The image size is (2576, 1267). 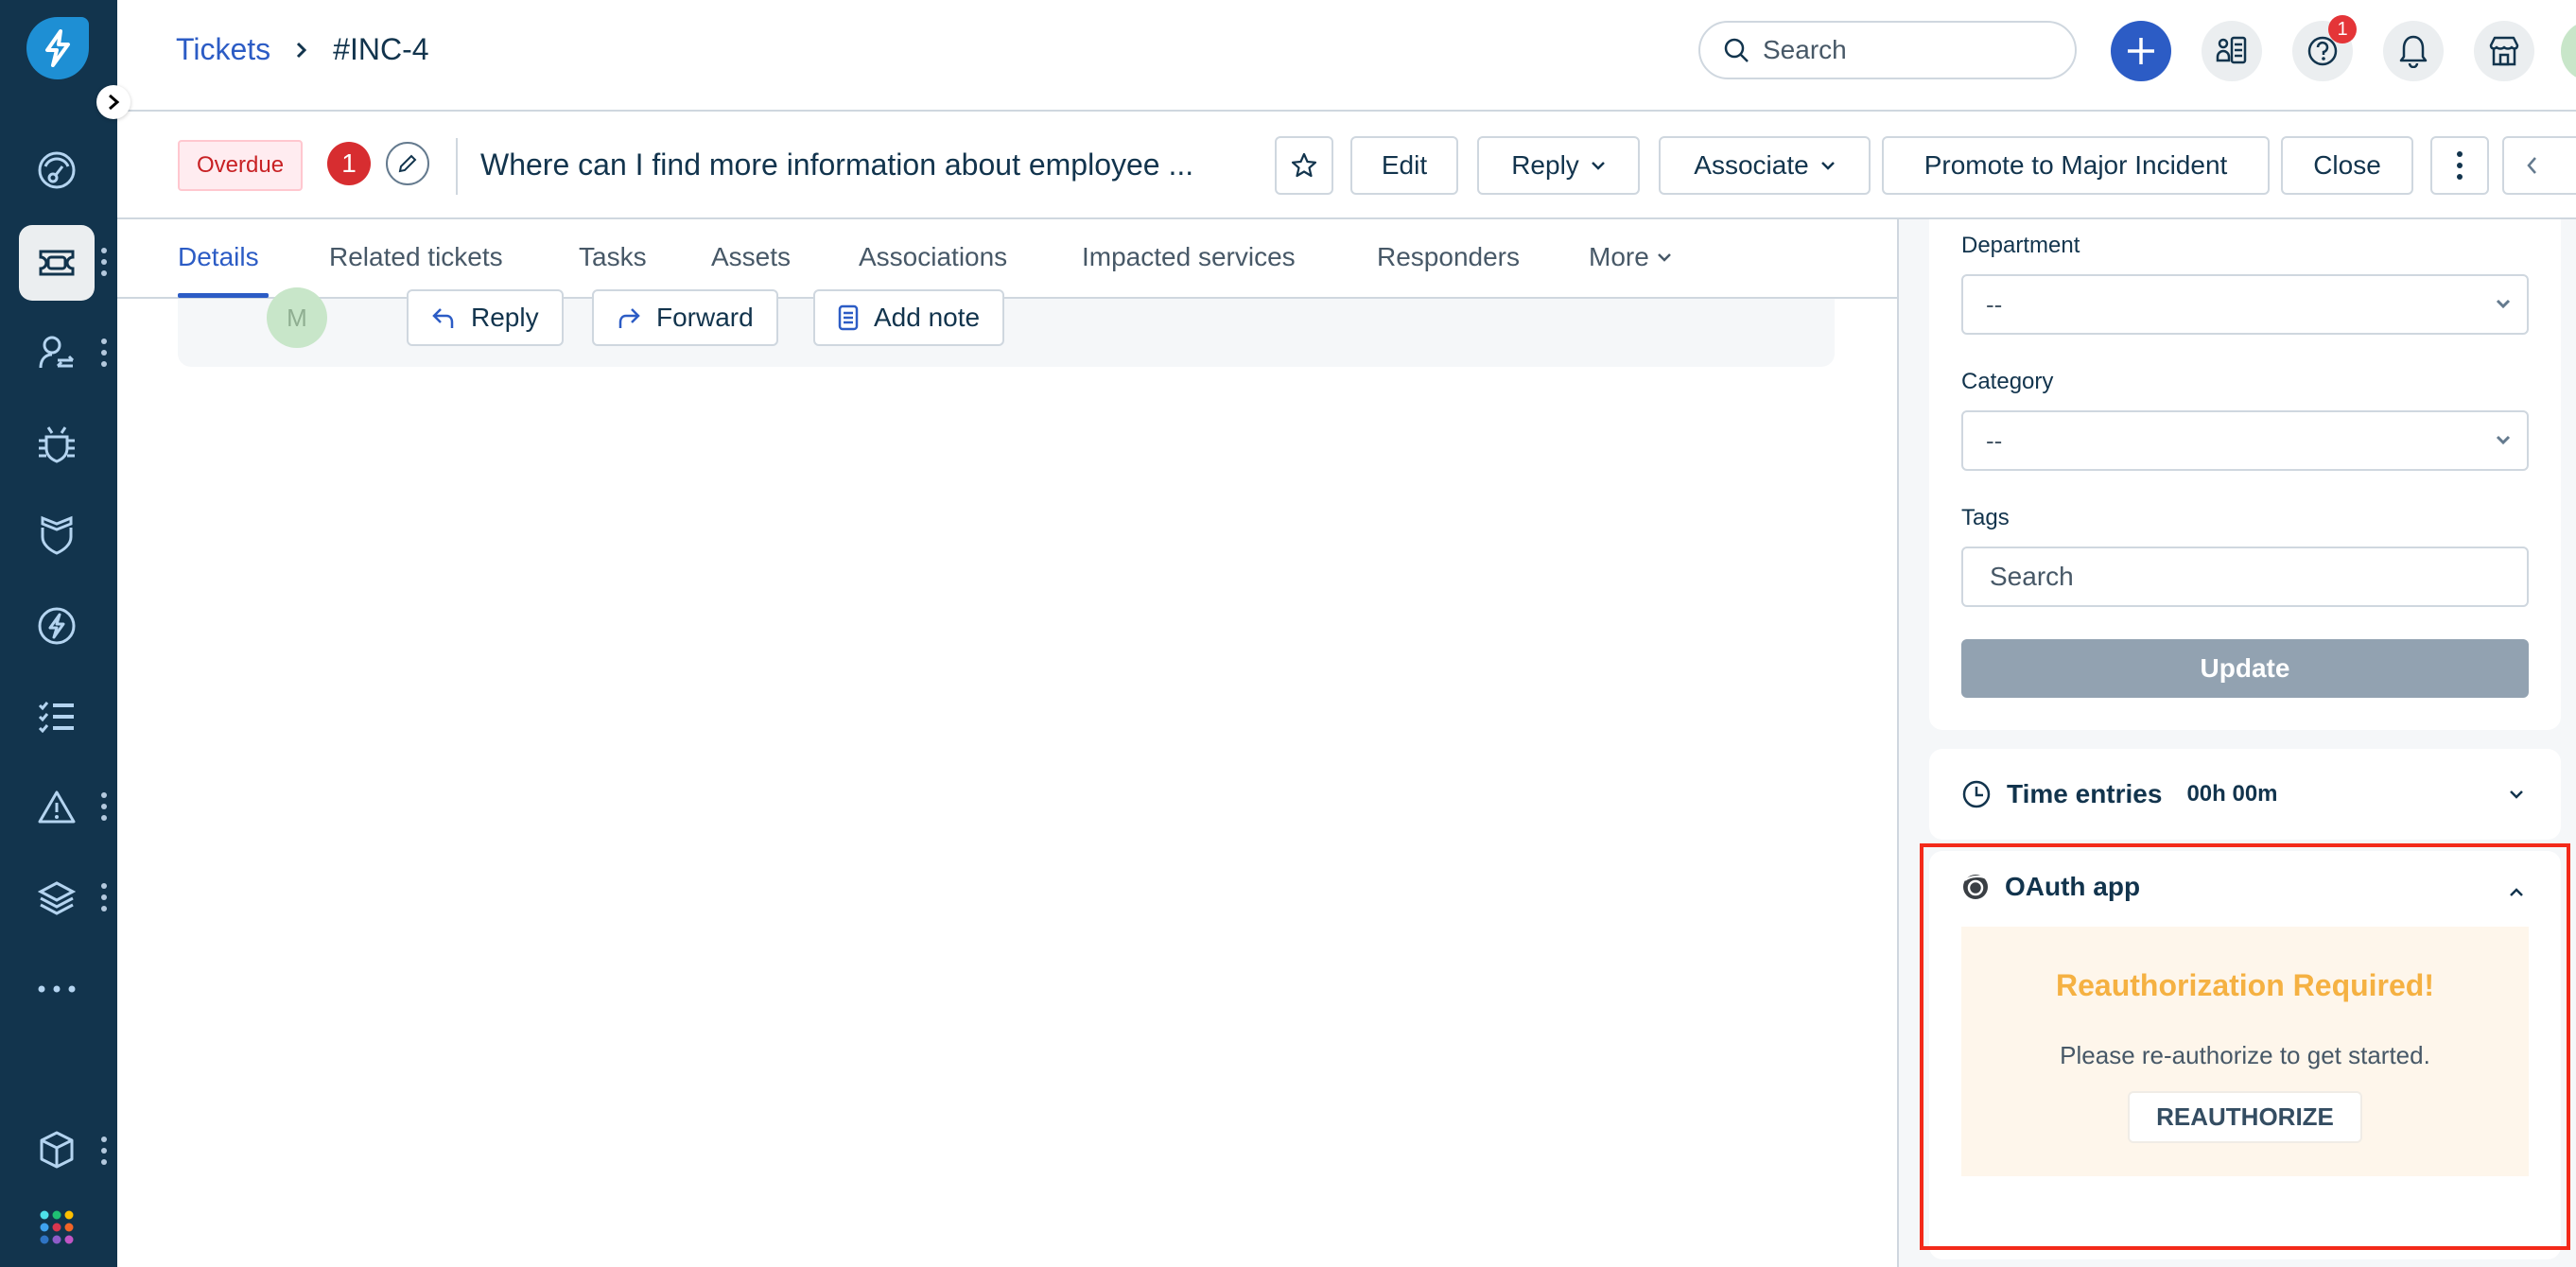 What do you see at coordinates (2516, 892) in the screenshot?
I see `chevron-up-icon` at bounding box center [2516, 892].